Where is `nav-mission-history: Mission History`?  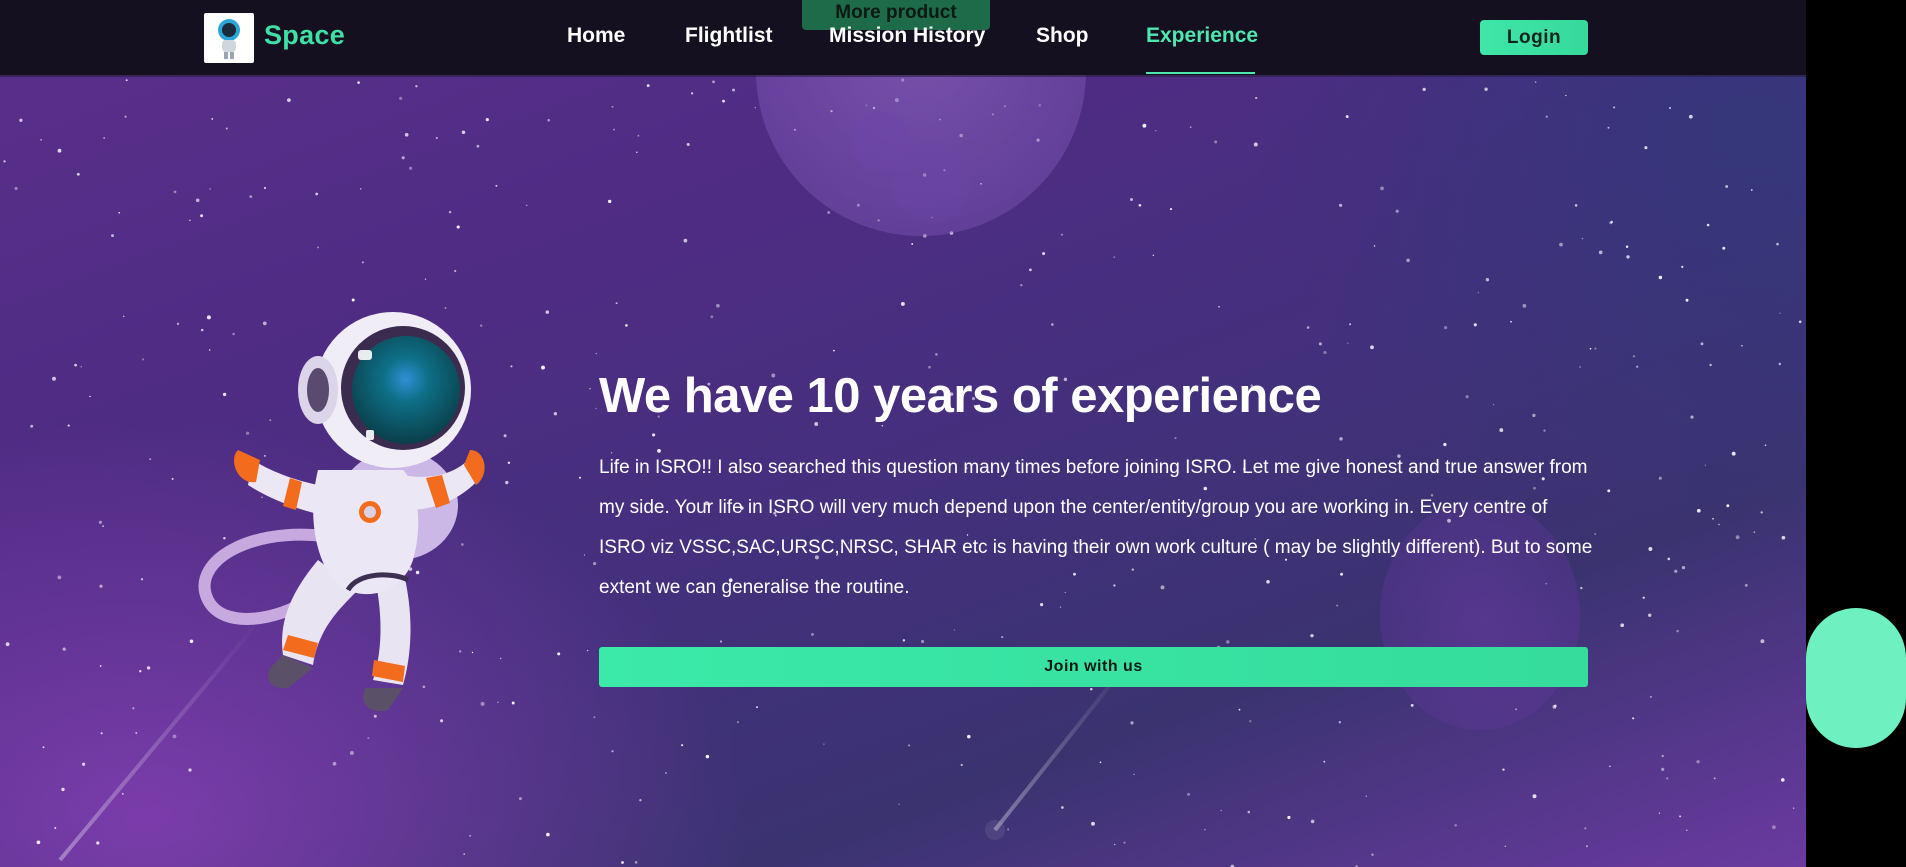 nav-mission-history: Mission History is located at coordinates (907, 36).